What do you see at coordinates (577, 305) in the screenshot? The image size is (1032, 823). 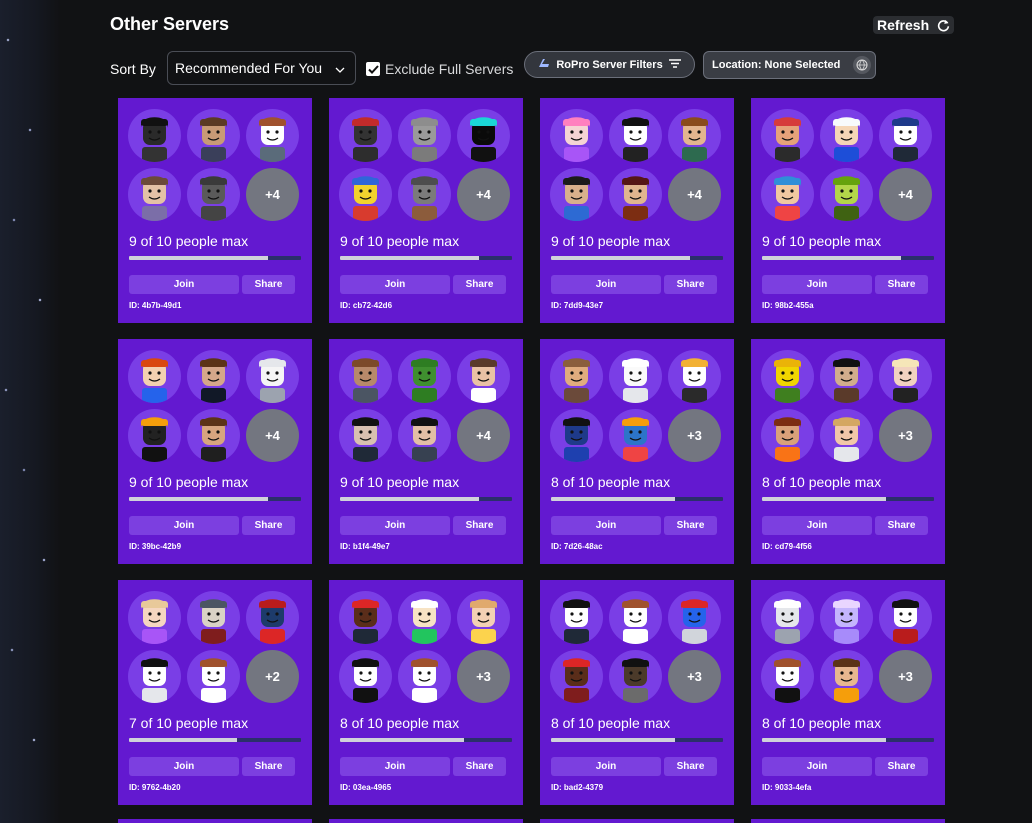 I see `server-id: ID: 7dd9-43e7` at bounding box center [577, 305].